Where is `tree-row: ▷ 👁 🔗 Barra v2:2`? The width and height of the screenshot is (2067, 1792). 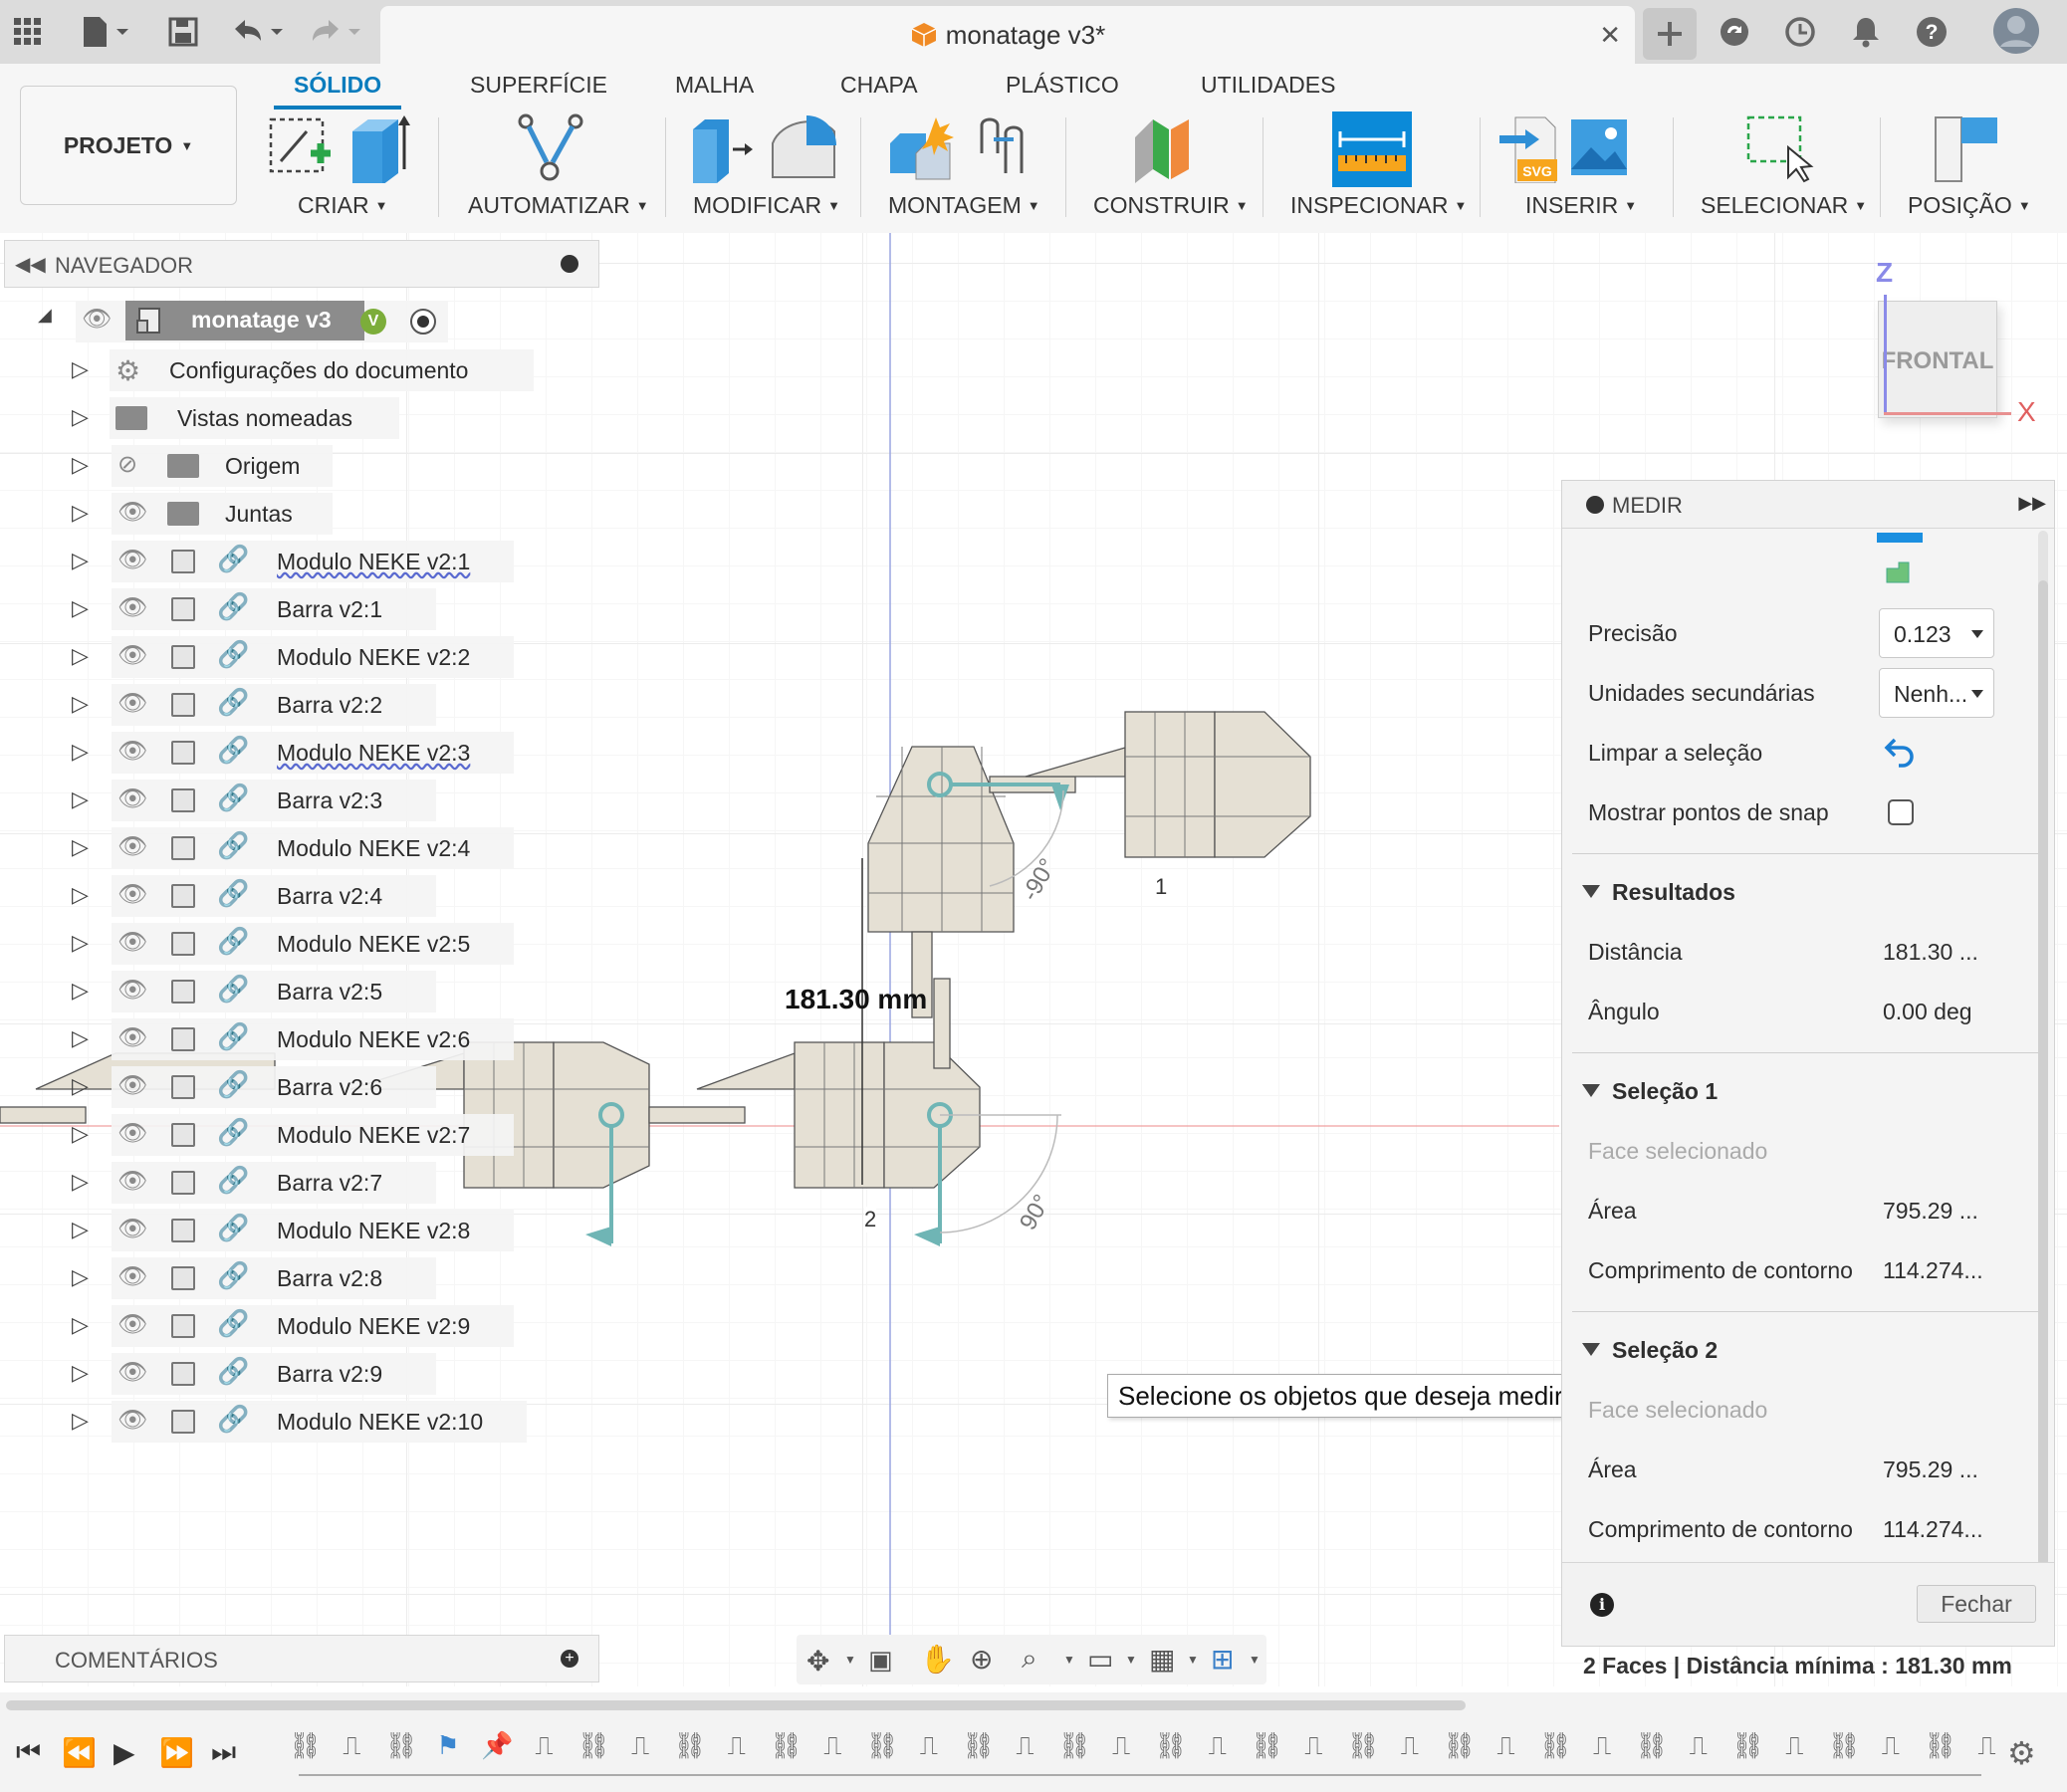 tree-row: ▷ 👁 🔗 Barra v2:2 is located at coordinates (259, 705).